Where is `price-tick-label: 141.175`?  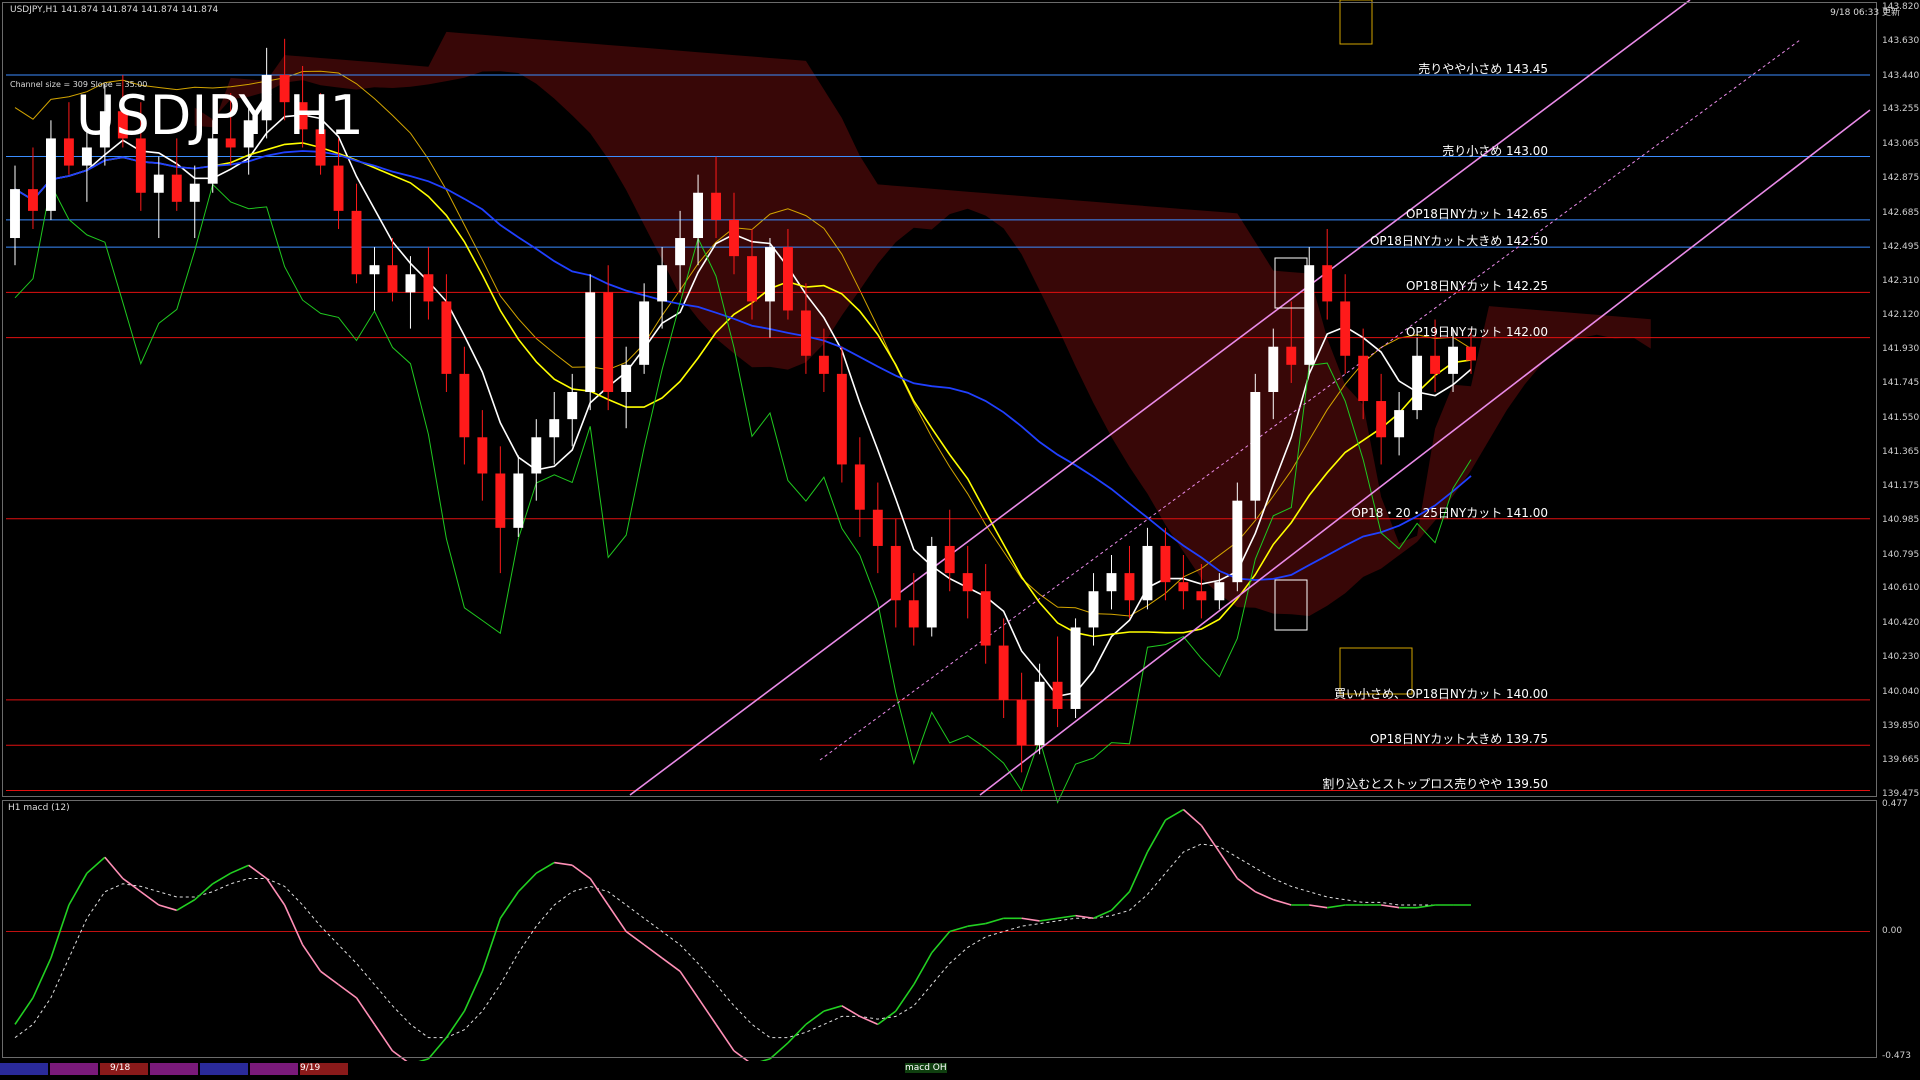 price-tick-label: 141.175 is located at coordinates (1901, 486).